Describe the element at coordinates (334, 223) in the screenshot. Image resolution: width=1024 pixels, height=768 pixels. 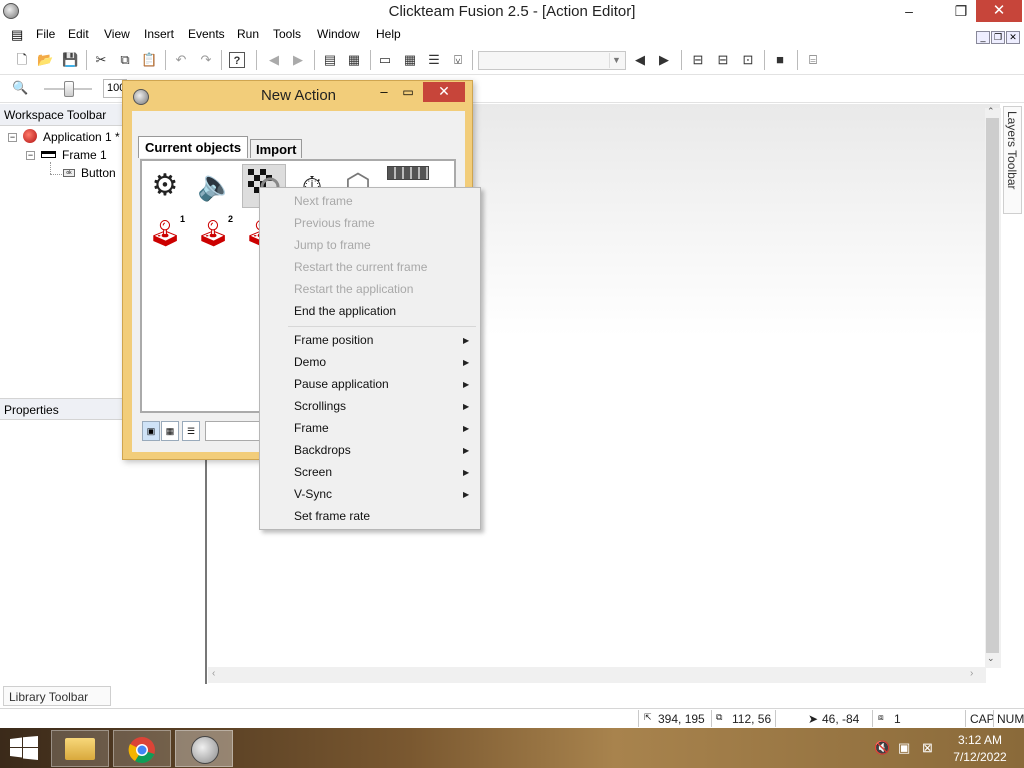
I see `menu-item-previous-frame: Previous frame` at that location.